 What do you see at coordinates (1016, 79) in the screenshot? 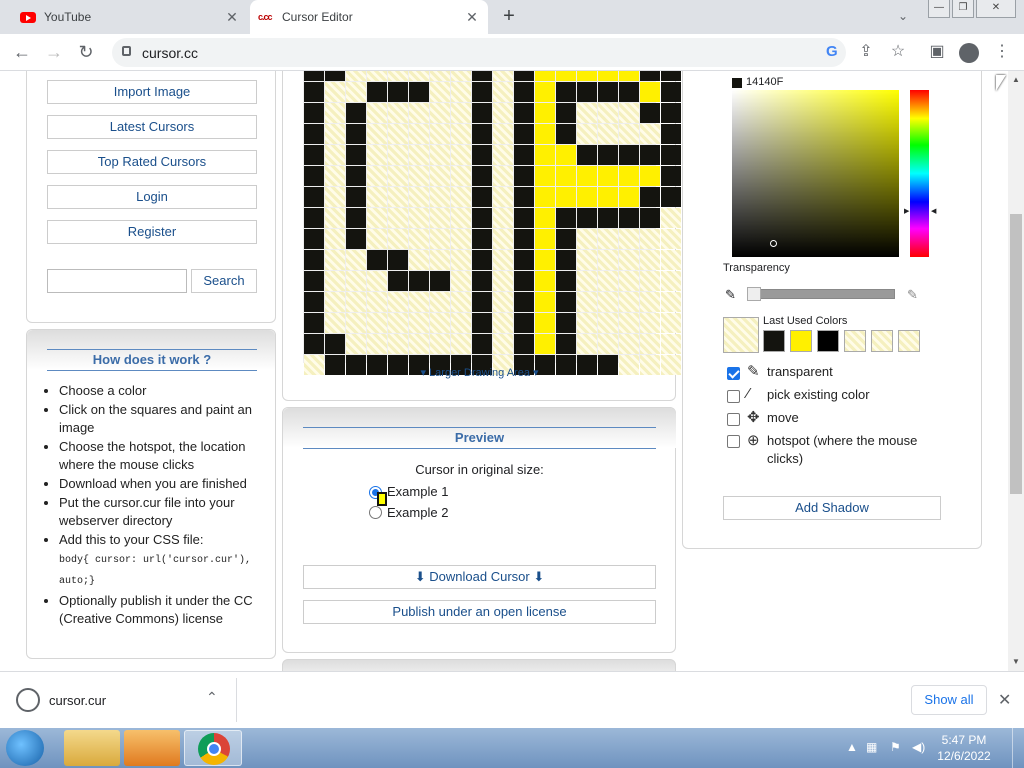
I see `scroll-up-arrow-icon: ▲` at bounding box center [1016, 79].